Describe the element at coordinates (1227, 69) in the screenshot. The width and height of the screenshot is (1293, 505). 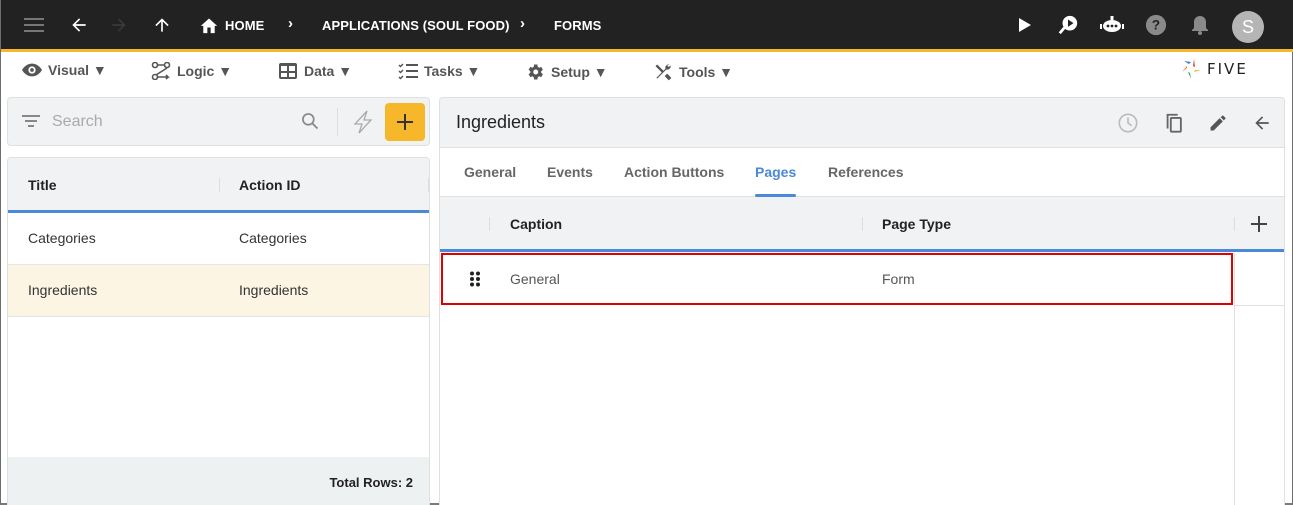
I see `logo-text: FIVE` at that location.